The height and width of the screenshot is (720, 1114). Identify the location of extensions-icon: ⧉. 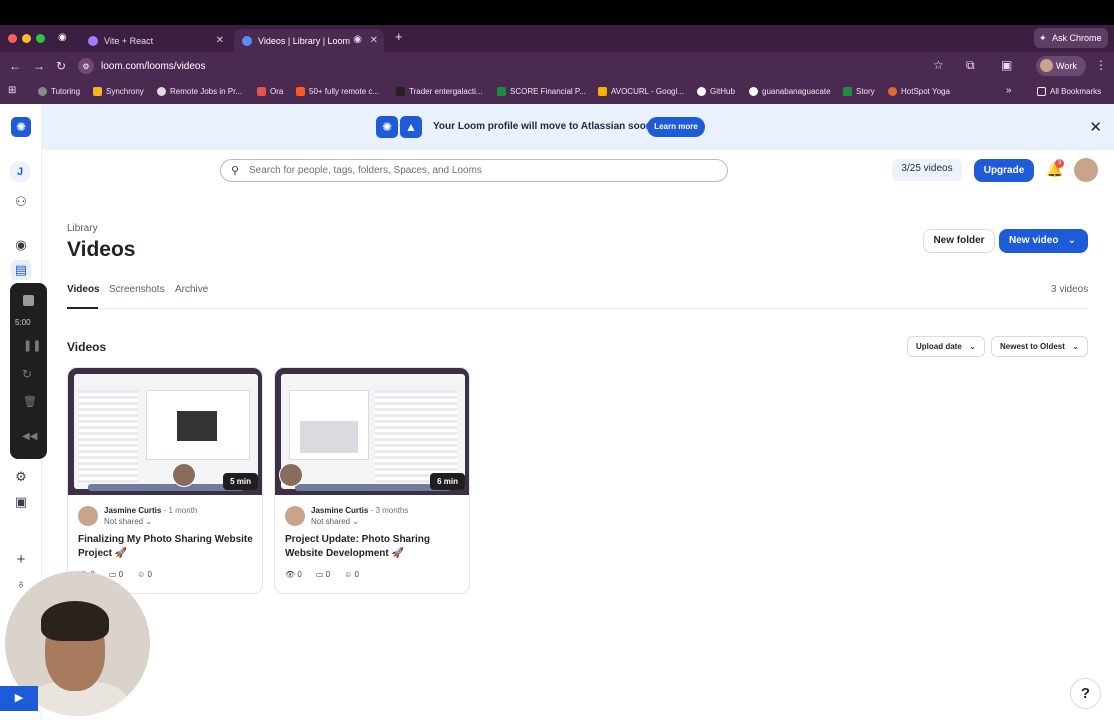
(970, 65).